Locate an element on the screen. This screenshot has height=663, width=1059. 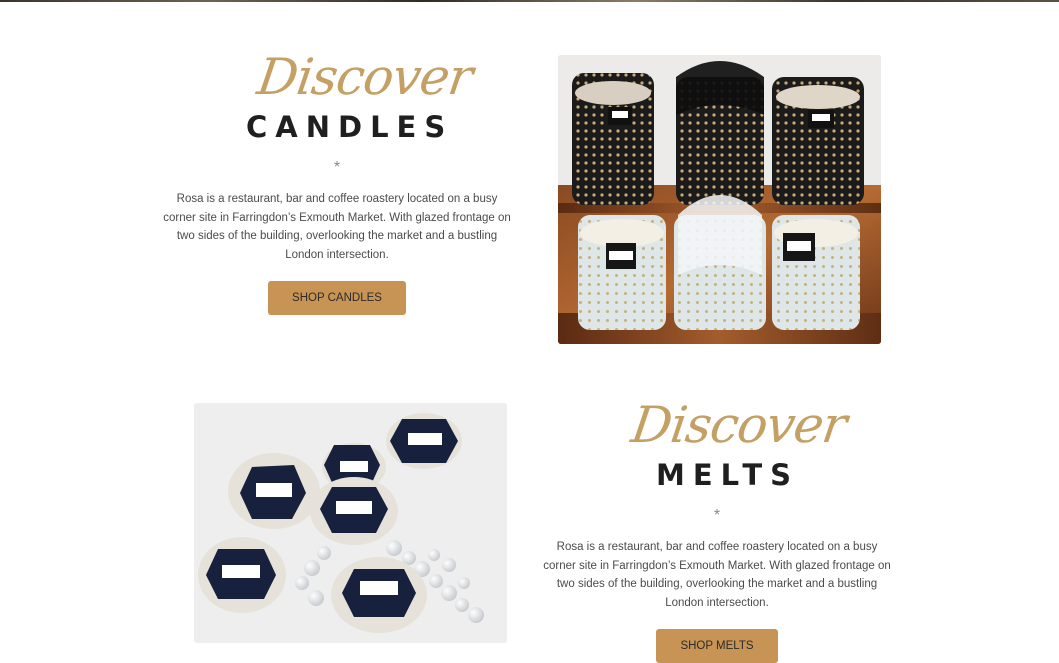
candles-title: CANDLES is located at coordinates (350, 127).